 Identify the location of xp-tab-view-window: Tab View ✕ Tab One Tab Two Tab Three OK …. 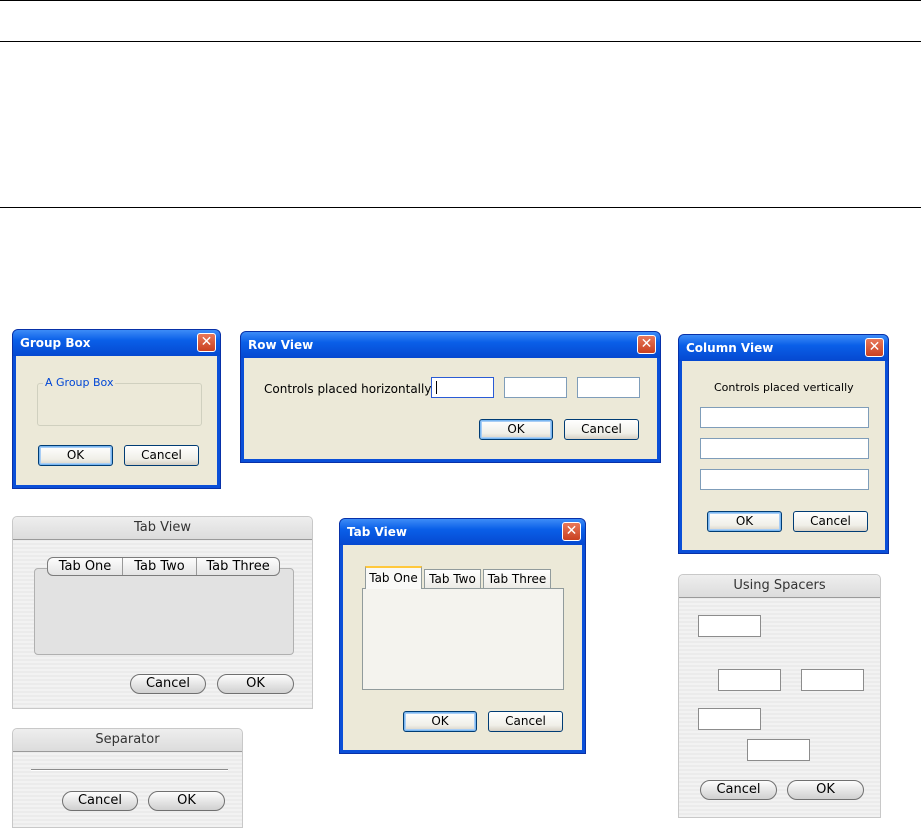
(462, 636).